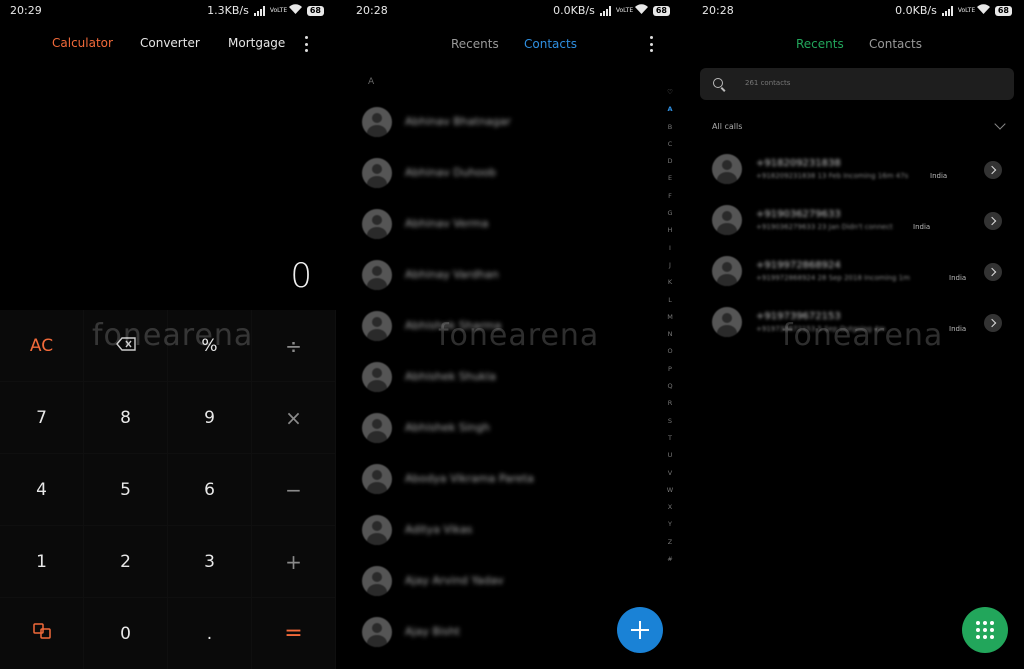 The height and width of the screenshot is (669, 1024). What do you see at coordinates (669, 161) in the screenshot?
I see `index-letter: D` at bounding box center [669, 161].